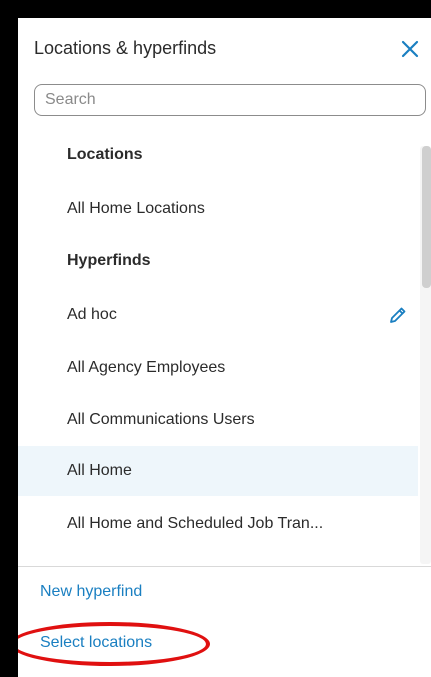  What do you see at coordinates (218, 155) in the screenshot?
I see `locations-heading: Locations` at bounding box center [218, 155].